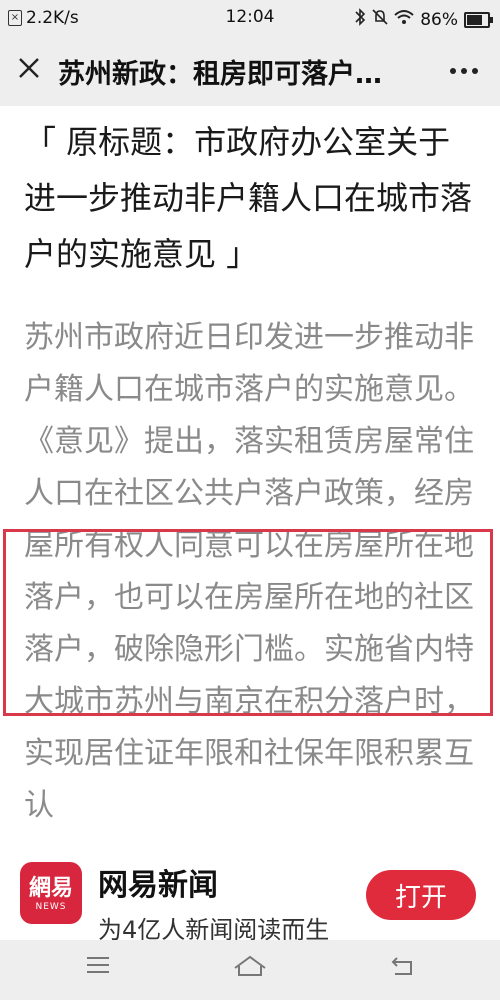 The width and height of the screenshot is (500, 1000). Describe the element at coordinates (380, 19) in the screenshot. I see `mute-icon` at that location.